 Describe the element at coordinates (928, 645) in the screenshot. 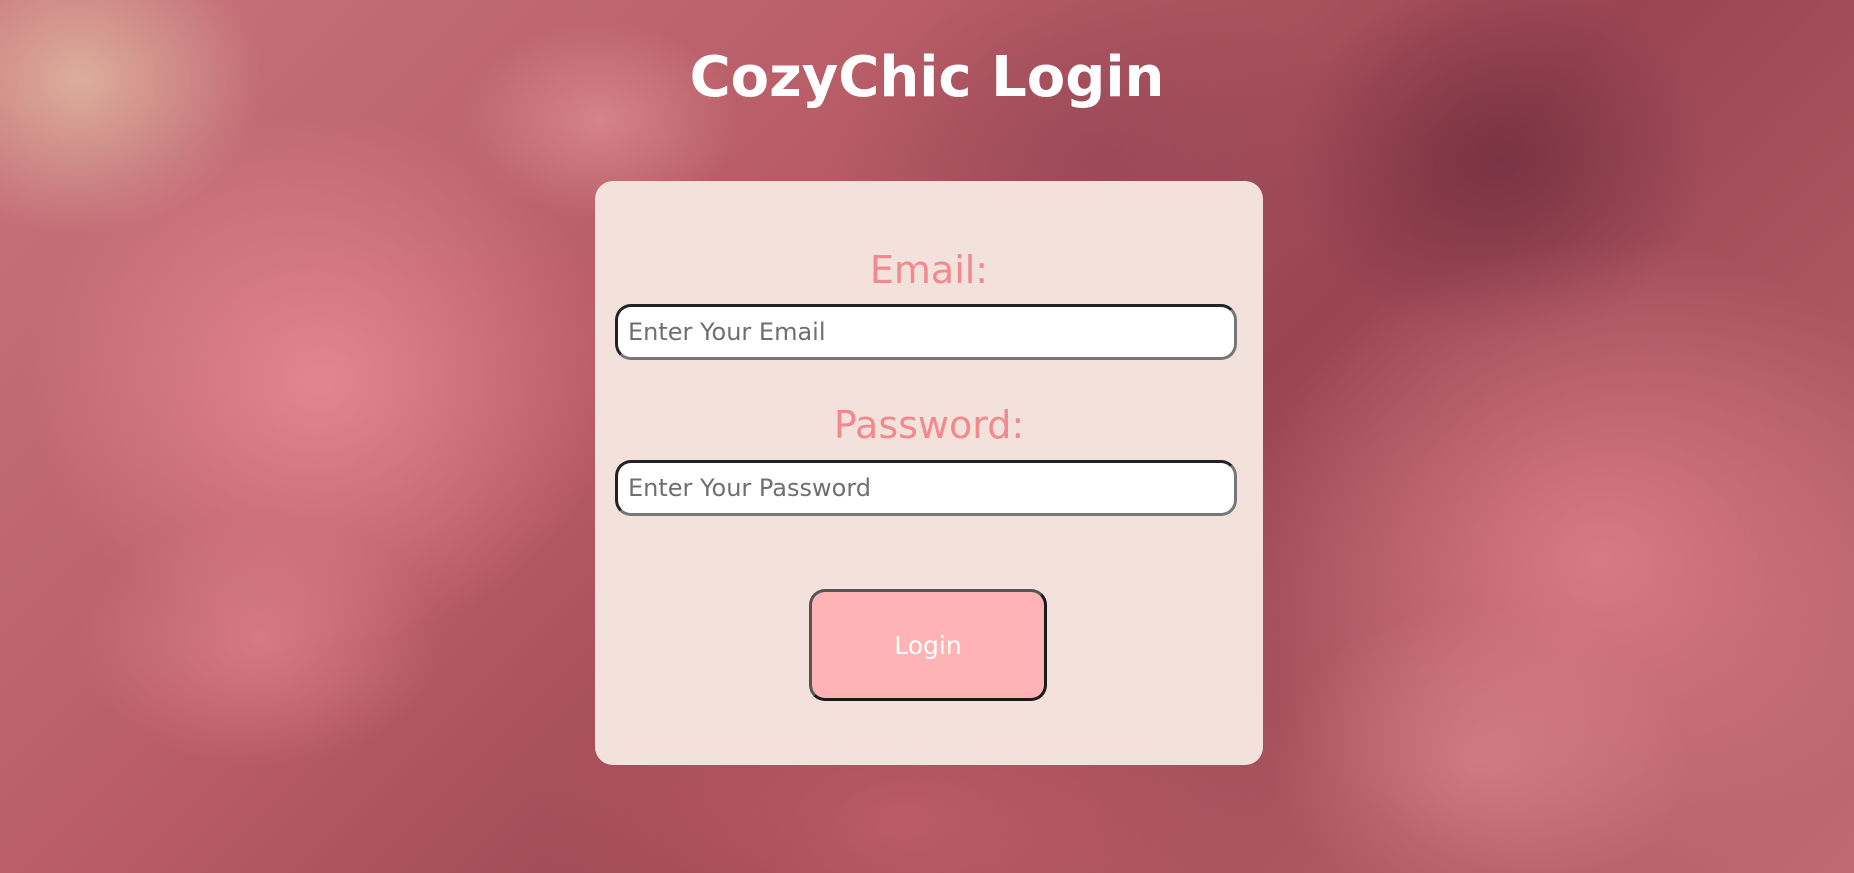

I see `login-button: Login` at that location.